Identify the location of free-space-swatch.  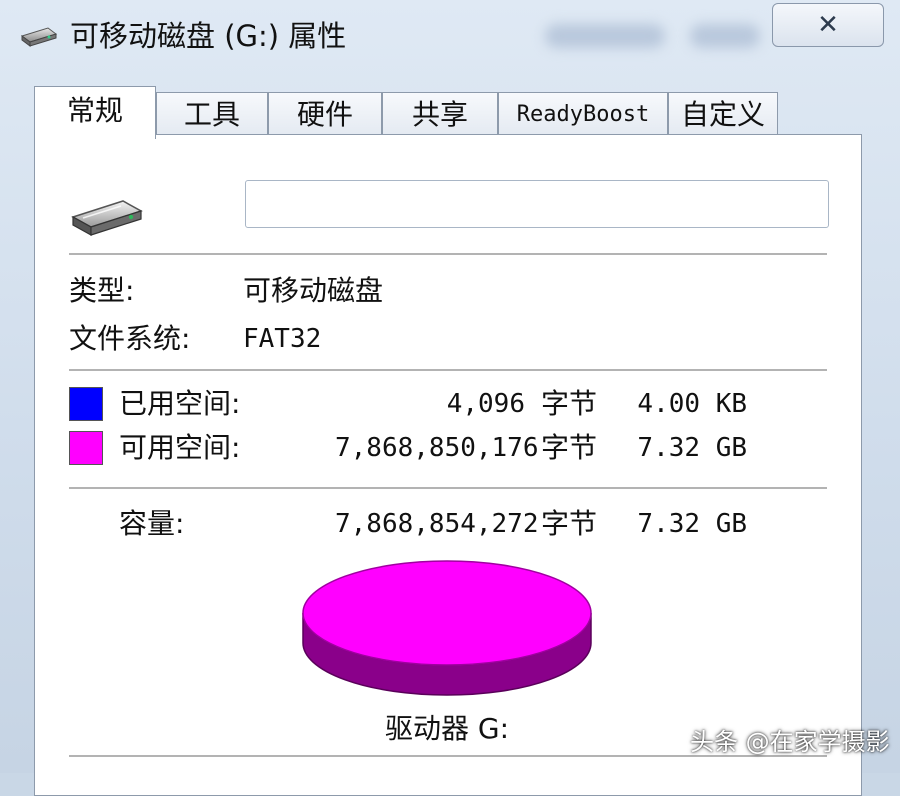
(86, 448).